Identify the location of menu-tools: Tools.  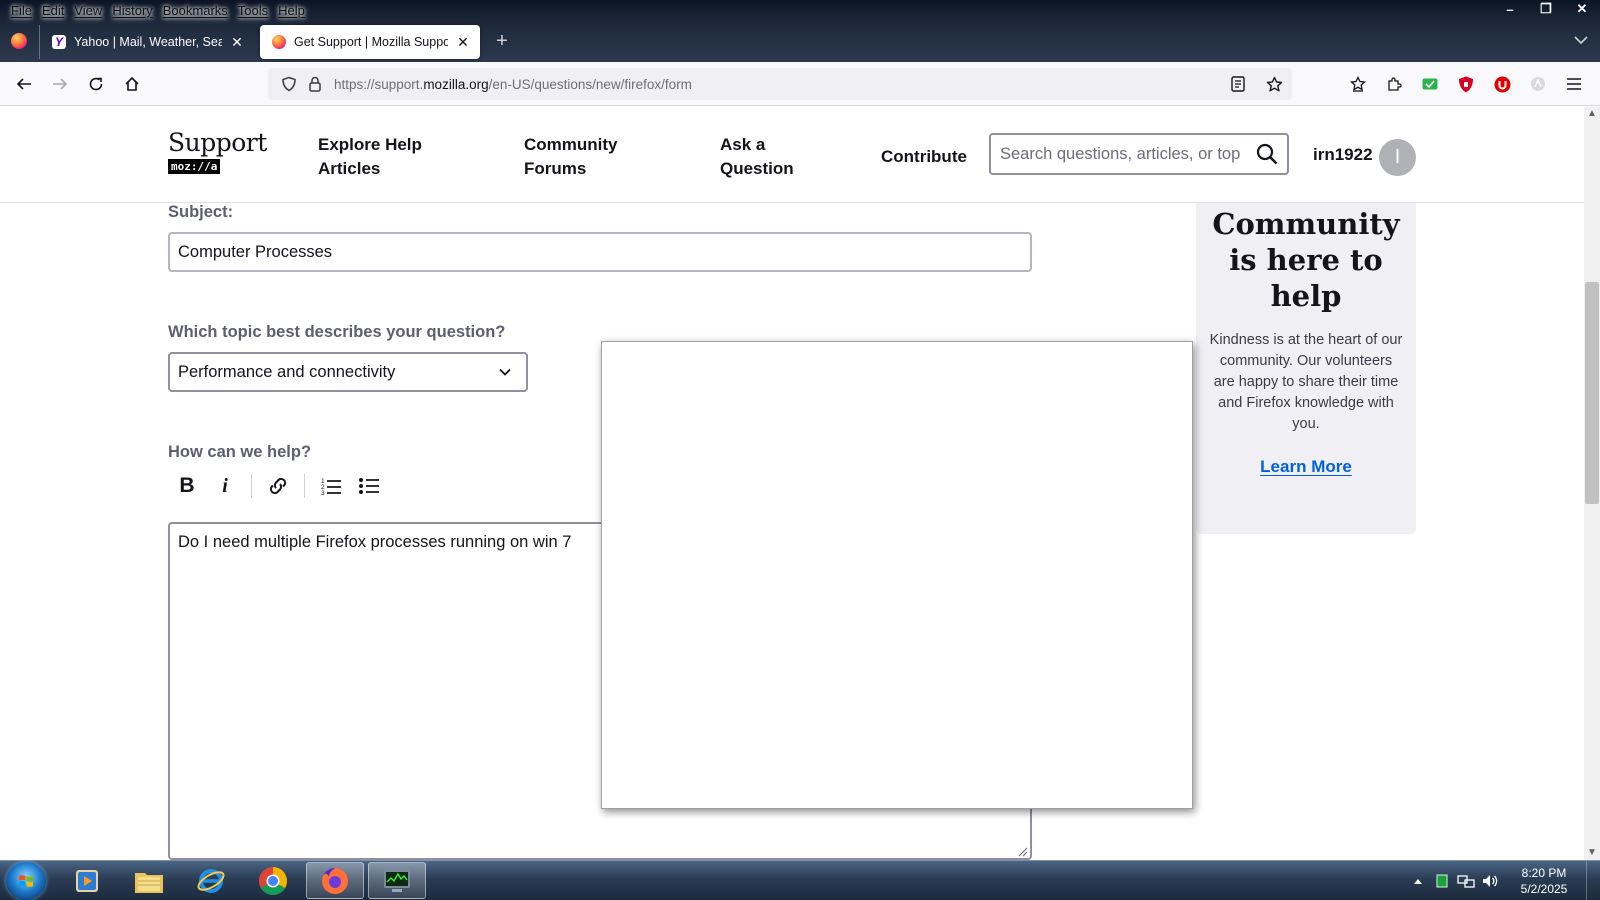
(253, 10).